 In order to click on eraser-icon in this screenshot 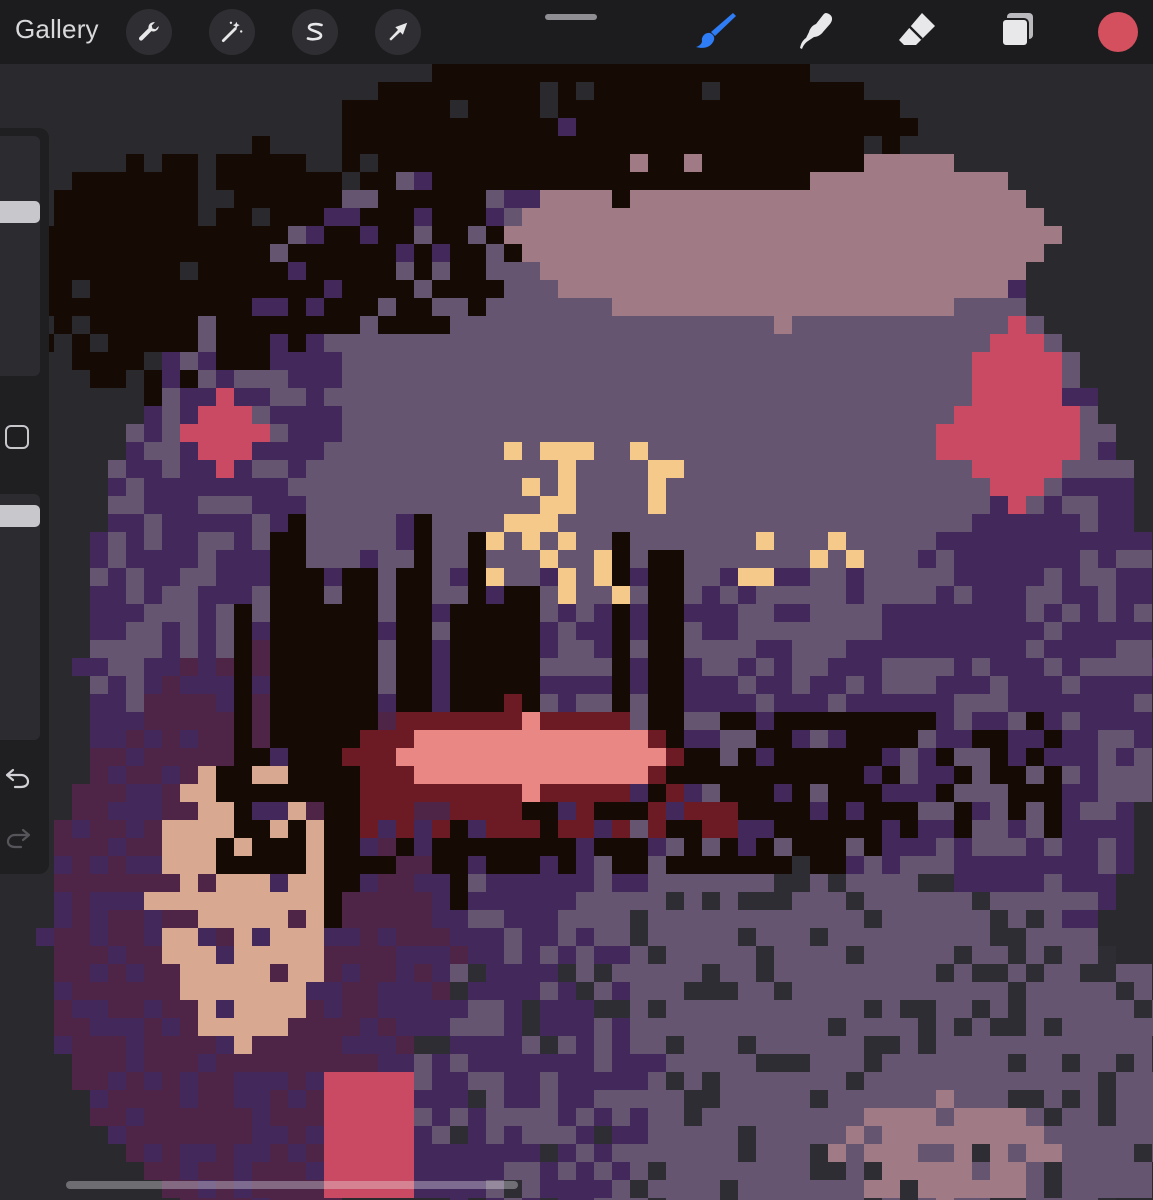, I will do `click(917, 32)`.